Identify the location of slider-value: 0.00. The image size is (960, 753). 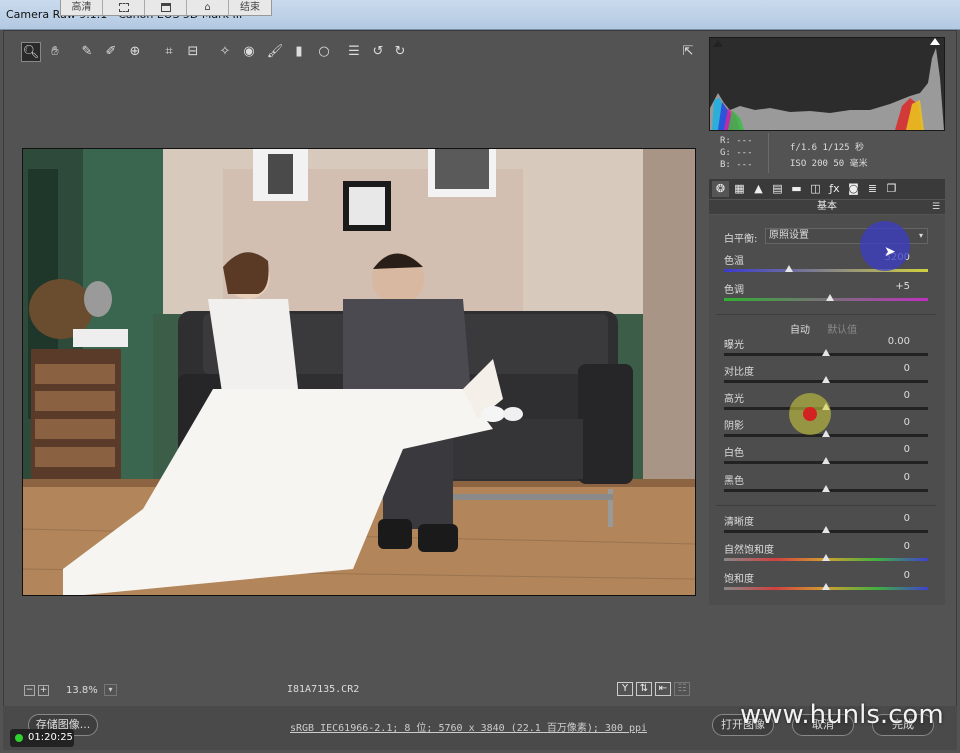
(895, 341).